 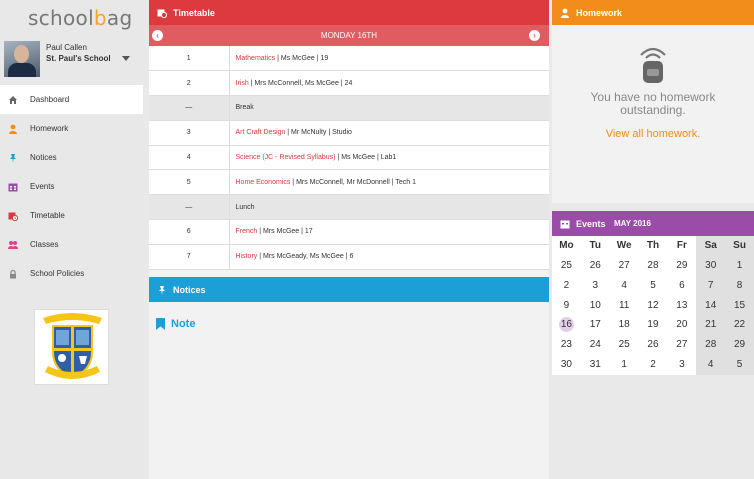 I want to click on timetable-row: 3 Art Craft Design | Mr McNulty | Studio, so click(x=349, y=133).